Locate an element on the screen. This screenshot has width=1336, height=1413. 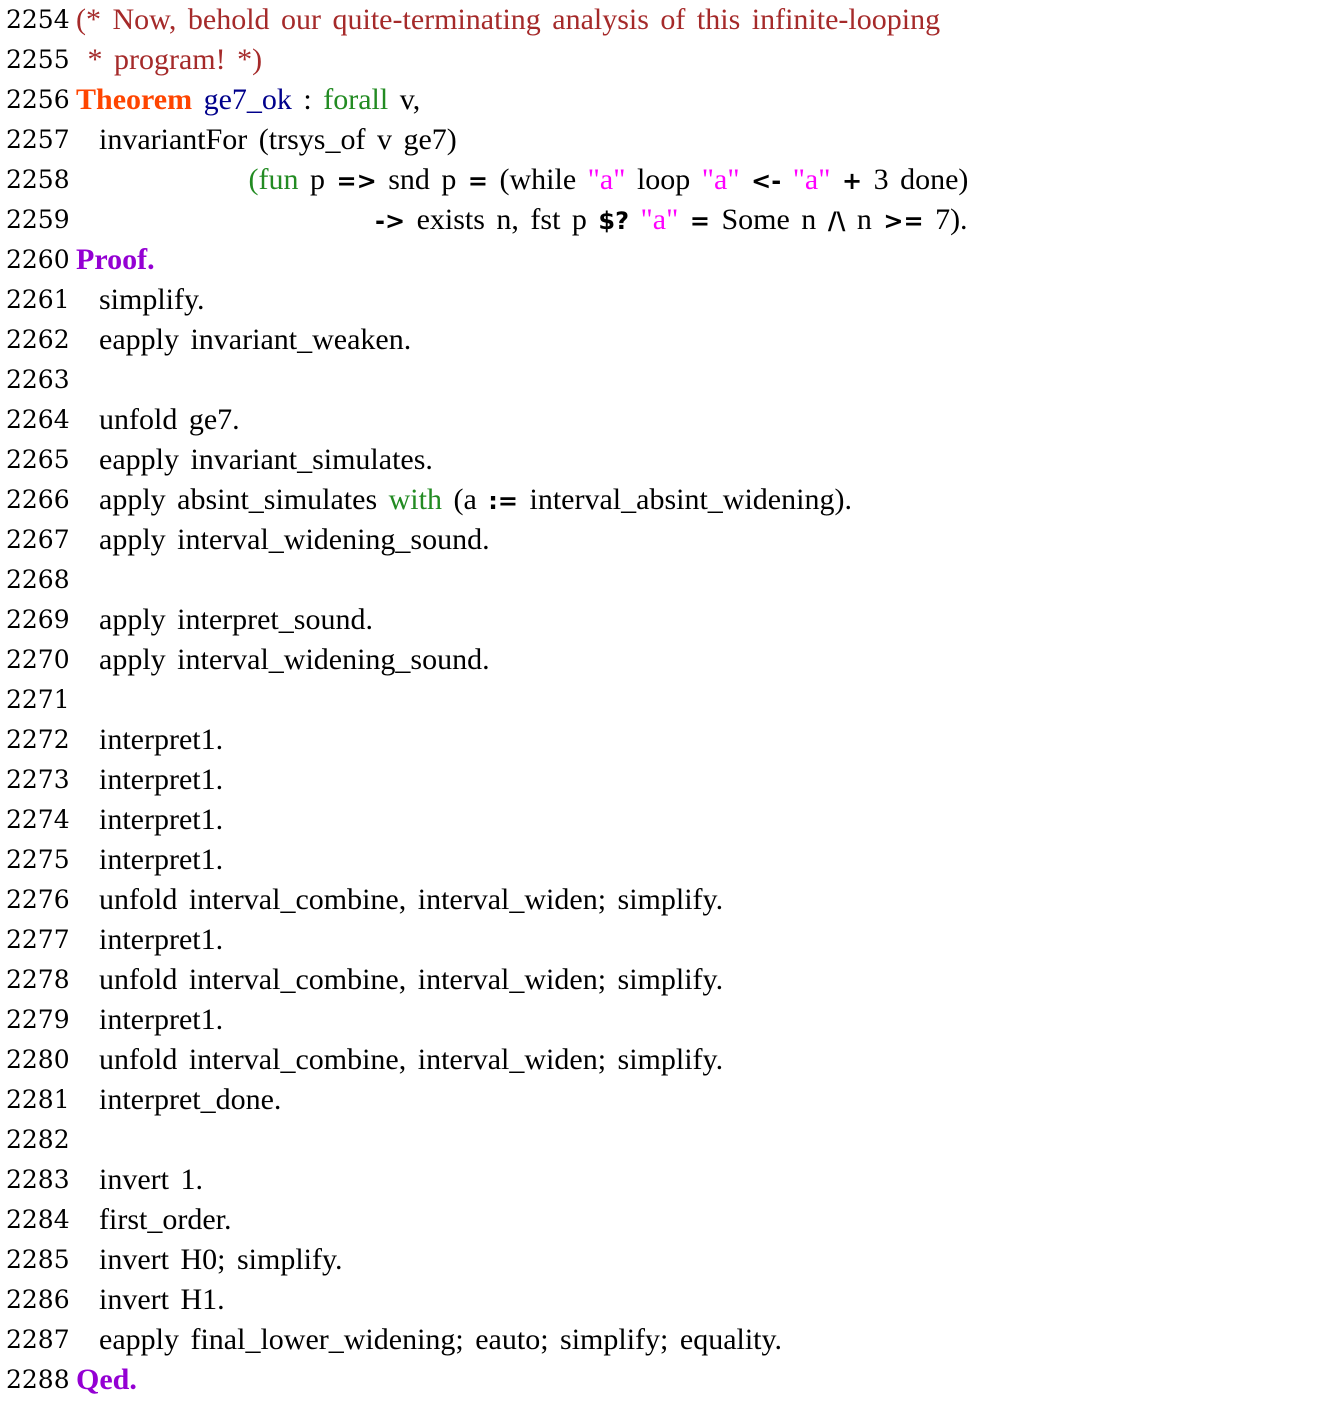
code-token: (a is located at coordinates (465, 499).